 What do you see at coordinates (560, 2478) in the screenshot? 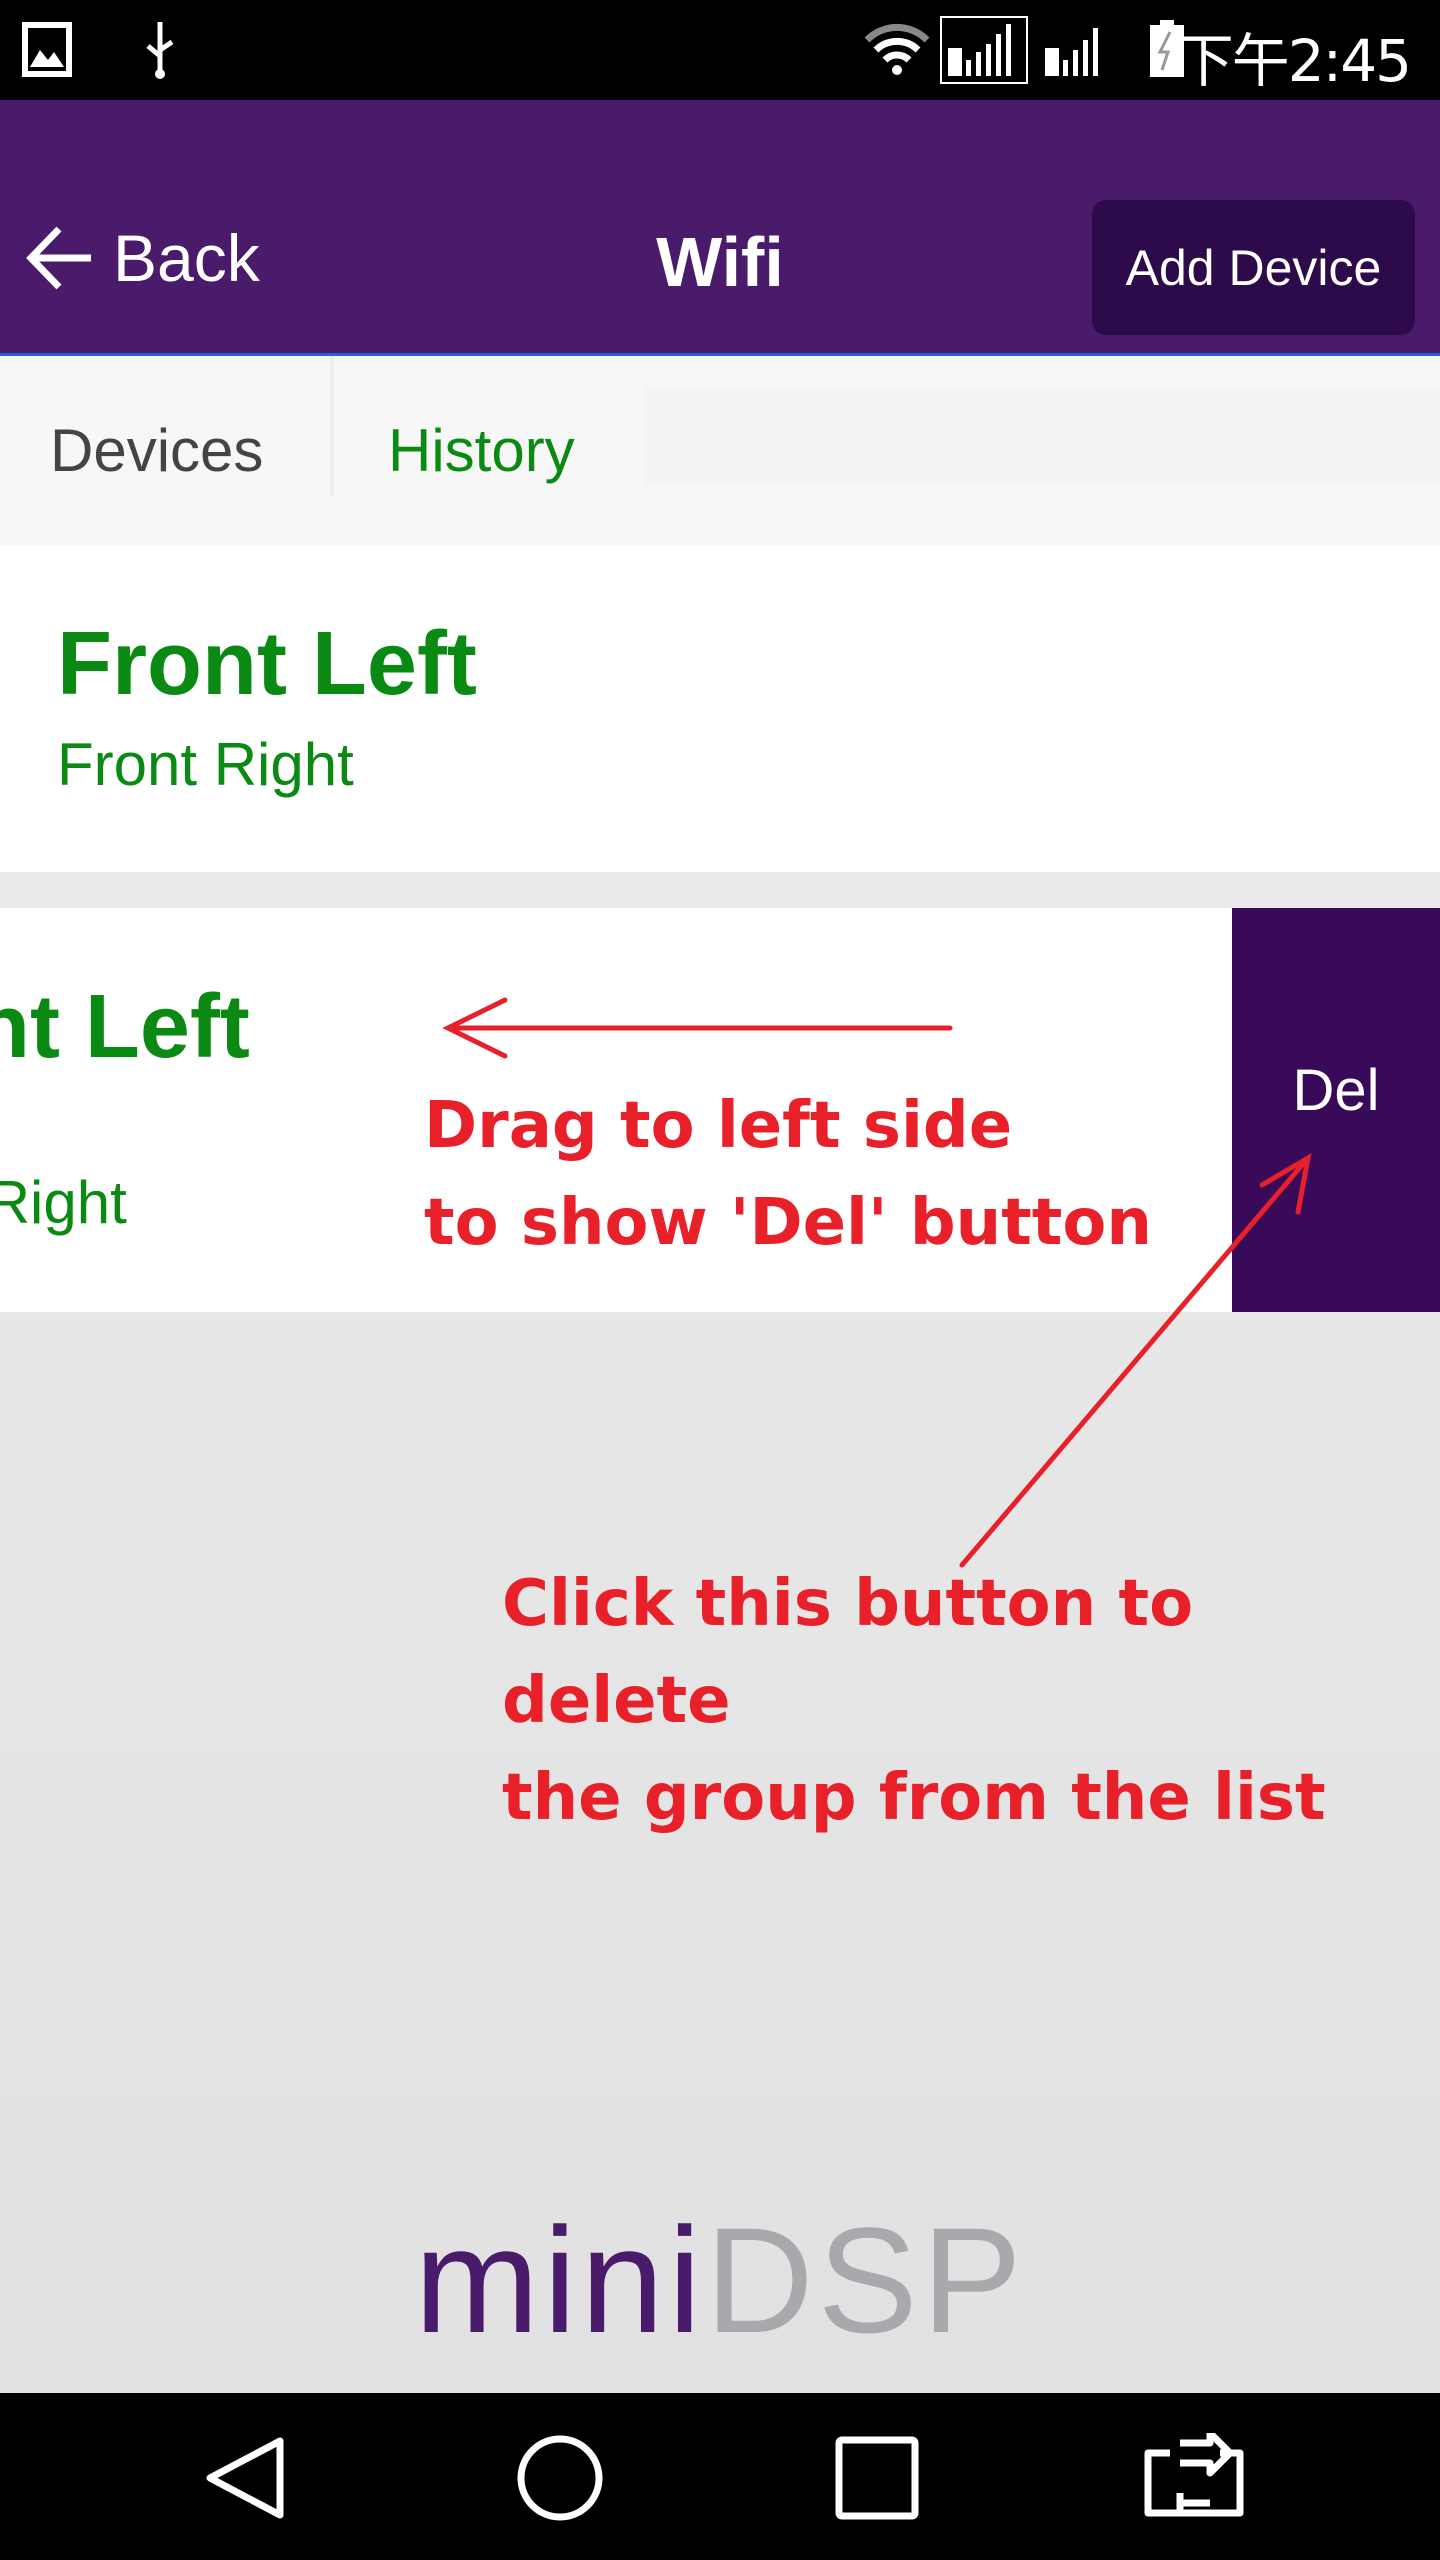
I see `home-icon` at bounding box center [560, 2478].